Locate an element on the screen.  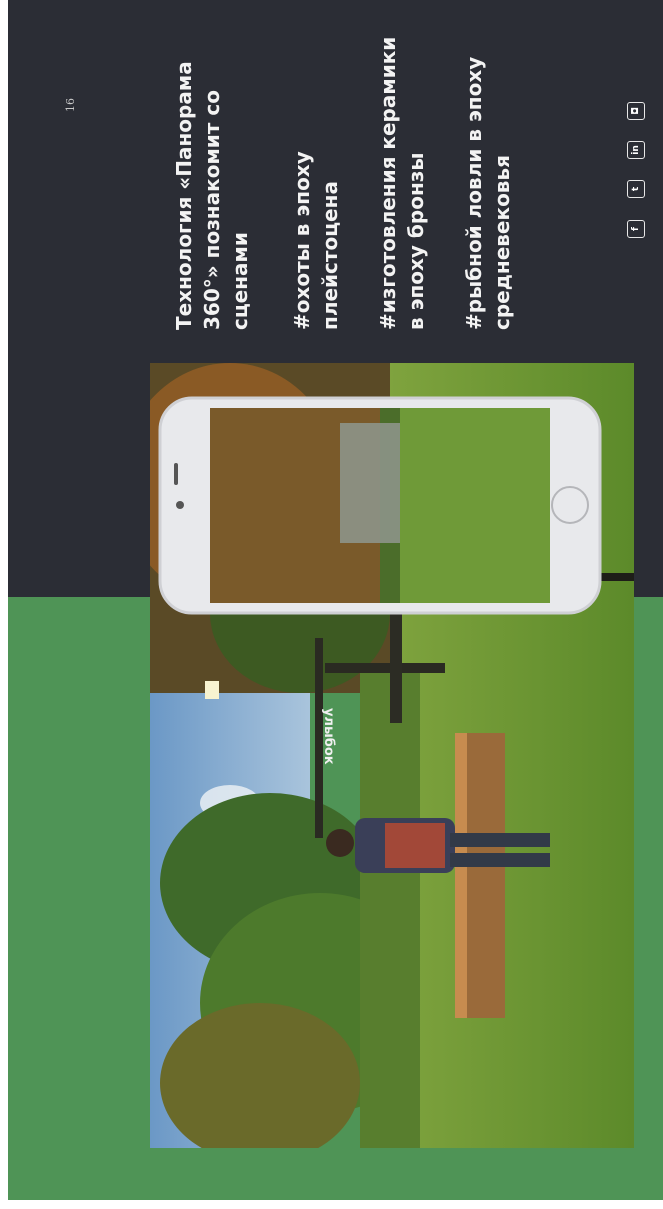
fishing-line: #рыбной ловли в эпоху is located at coordinates (474, 193).